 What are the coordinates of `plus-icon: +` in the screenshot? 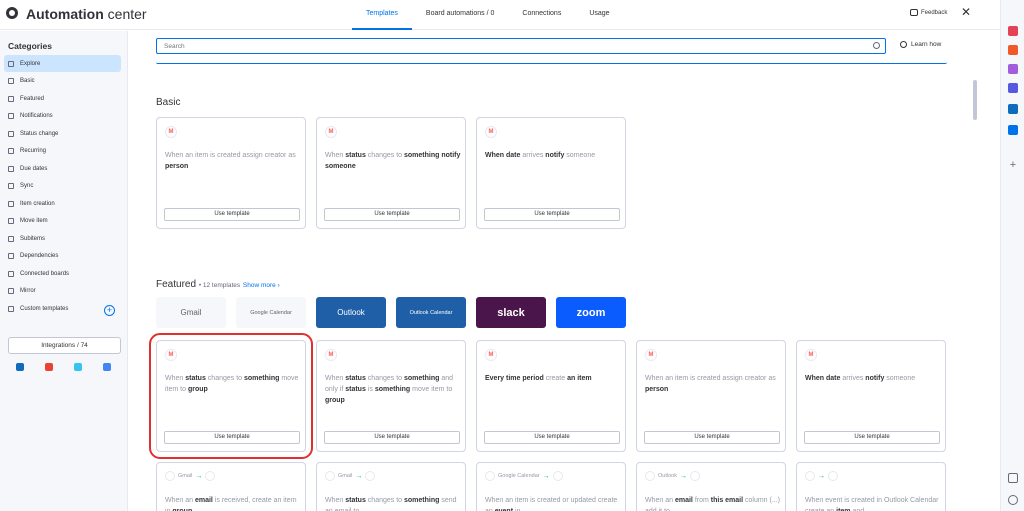 It's located at (1013, 165).